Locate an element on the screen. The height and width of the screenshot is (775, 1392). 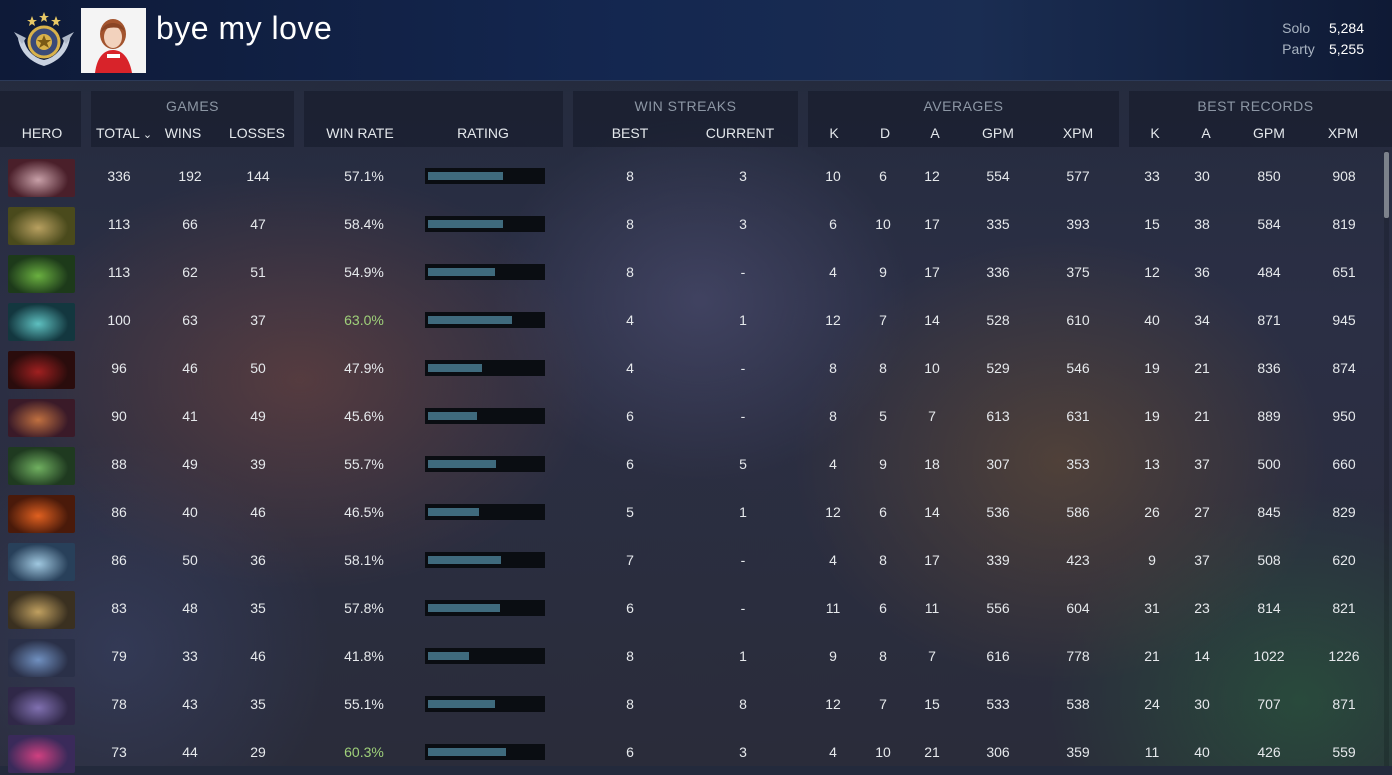
total-cell: 79 is located at coordinates (119, 656).